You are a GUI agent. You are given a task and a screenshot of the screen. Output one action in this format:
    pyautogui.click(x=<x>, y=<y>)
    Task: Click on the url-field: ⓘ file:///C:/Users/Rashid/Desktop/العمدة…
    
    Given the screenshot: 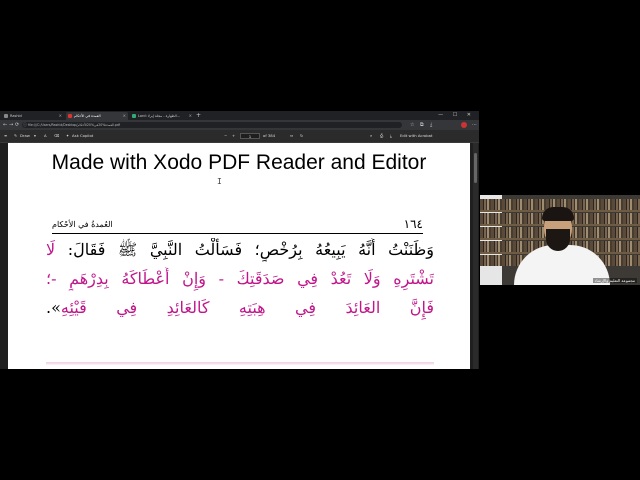 What is the action you would take?
    pyautogui.click(x=212, y=125)
    